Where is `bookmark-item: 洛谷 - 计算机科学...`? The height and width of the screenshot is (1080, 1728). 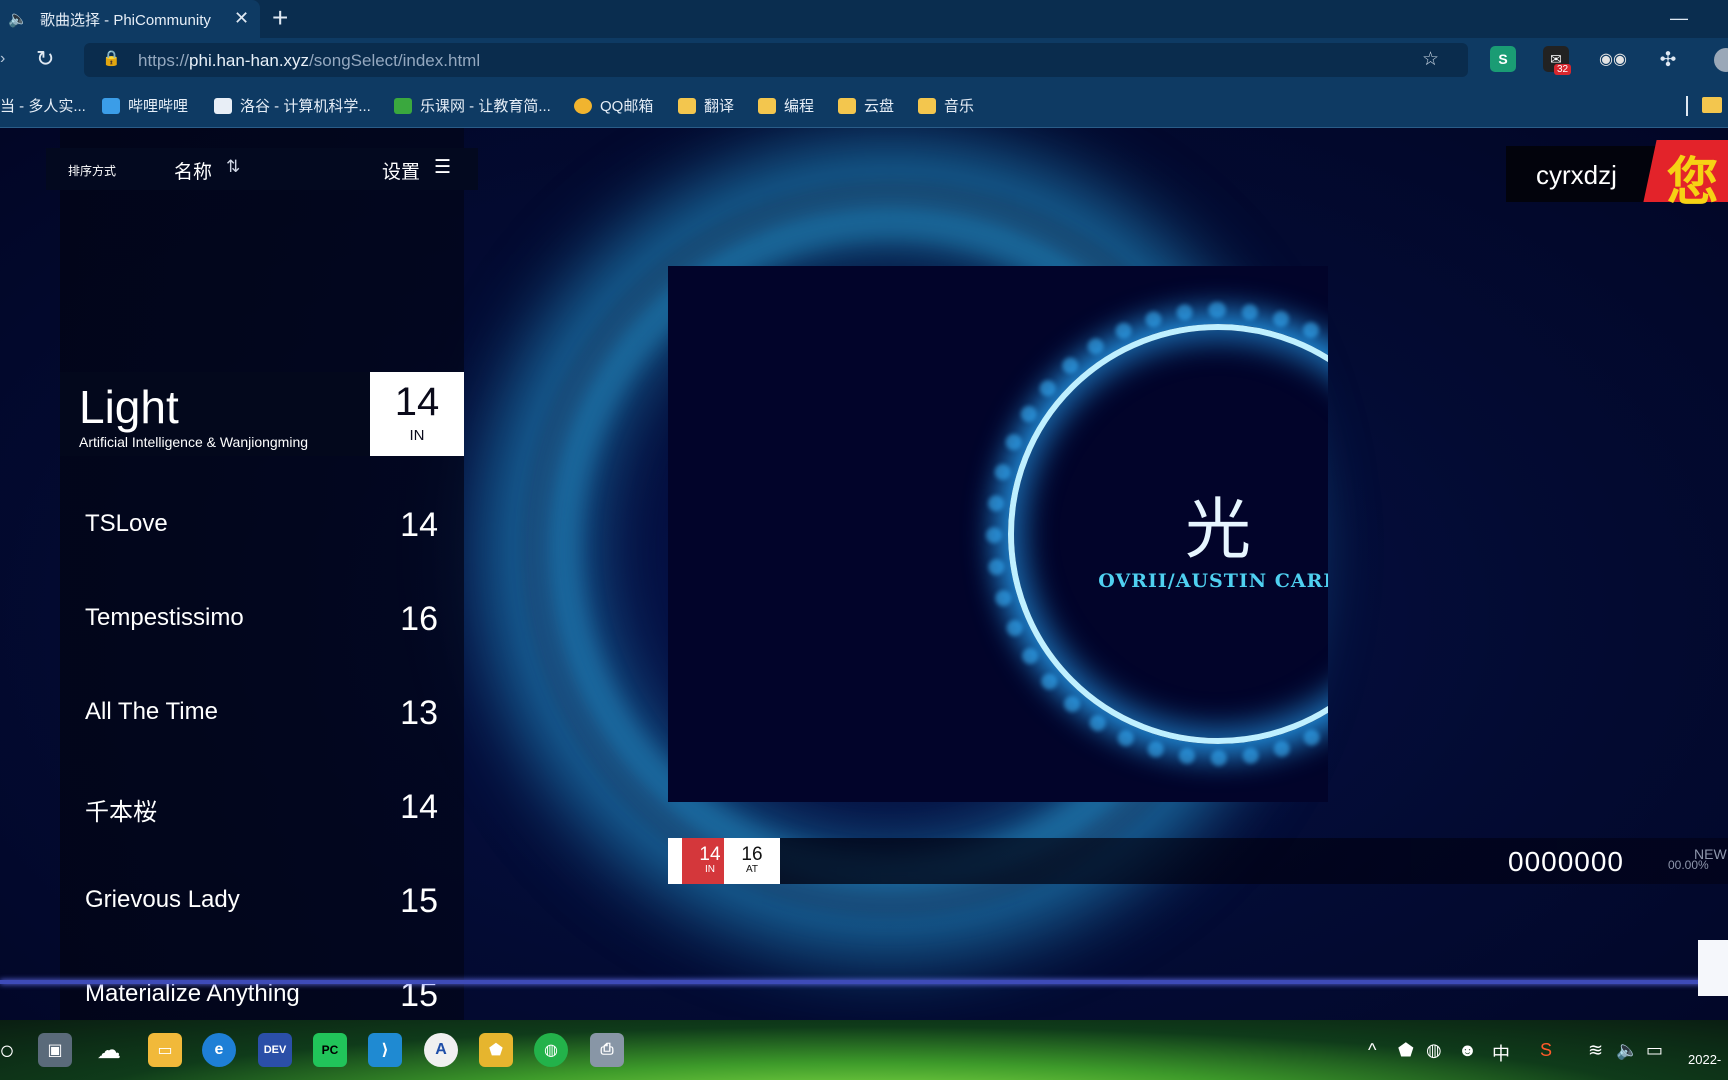 bookmark-item: 洛谷 - 计算机科学... is located at coordinates (292, 105).